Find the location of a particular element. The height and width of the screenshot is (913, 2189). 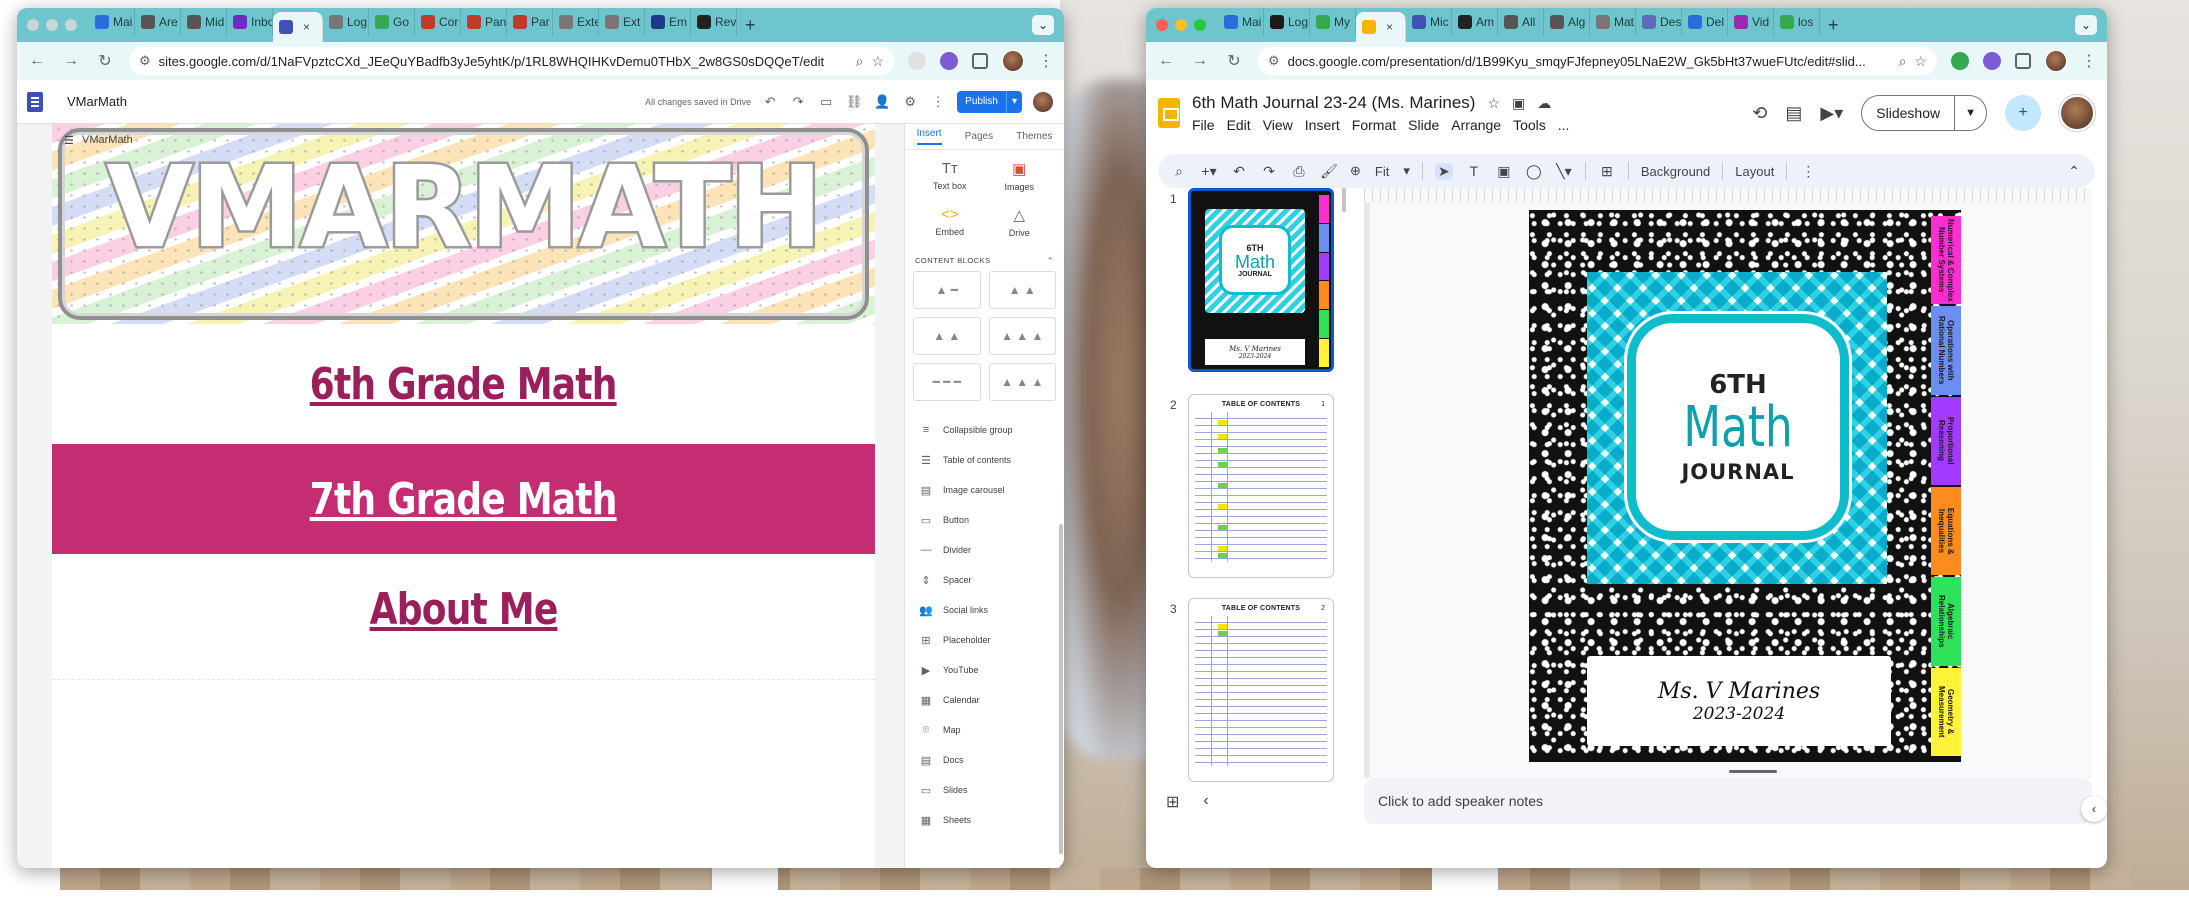

print-icon: ⎙ is located at coordinates (1299, 171).